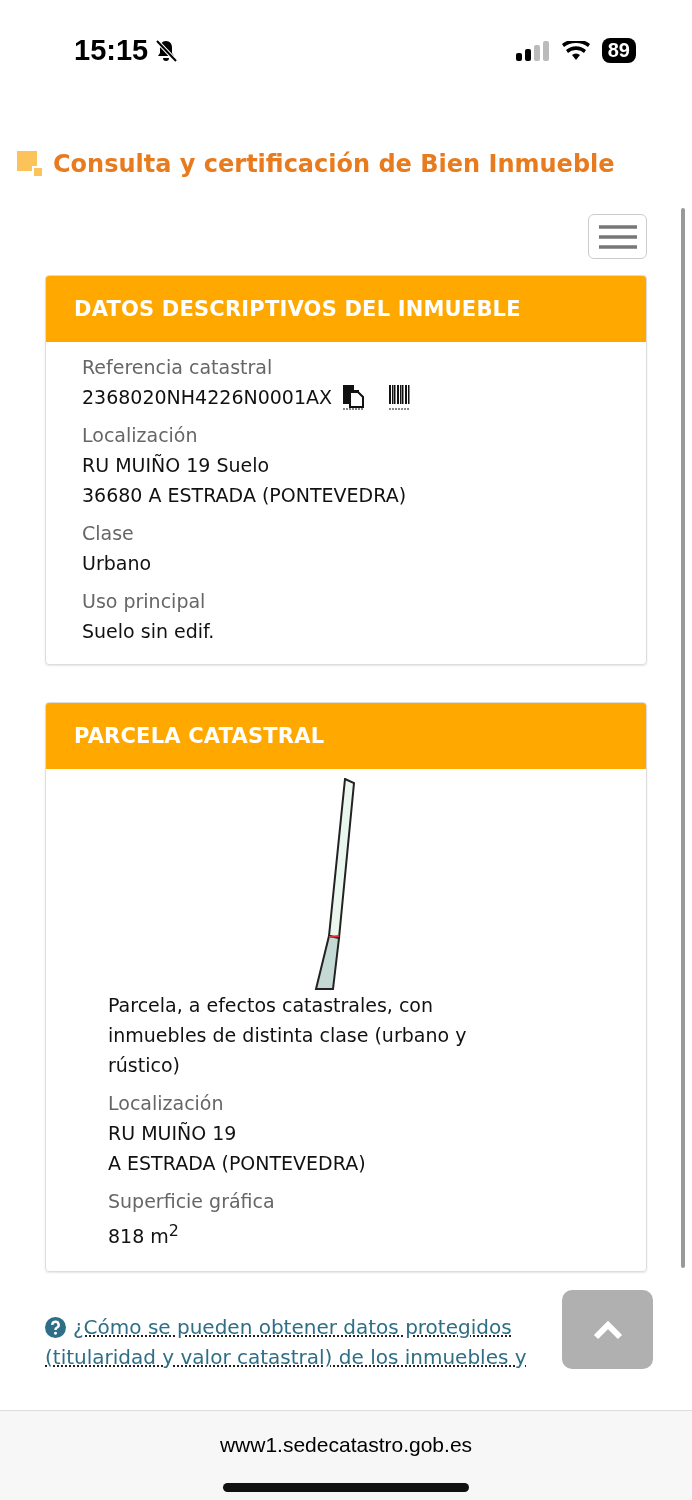  Describe the element at coordinates (144, 601) in the screenshot. I see `field-label: Uso principal` at that location.